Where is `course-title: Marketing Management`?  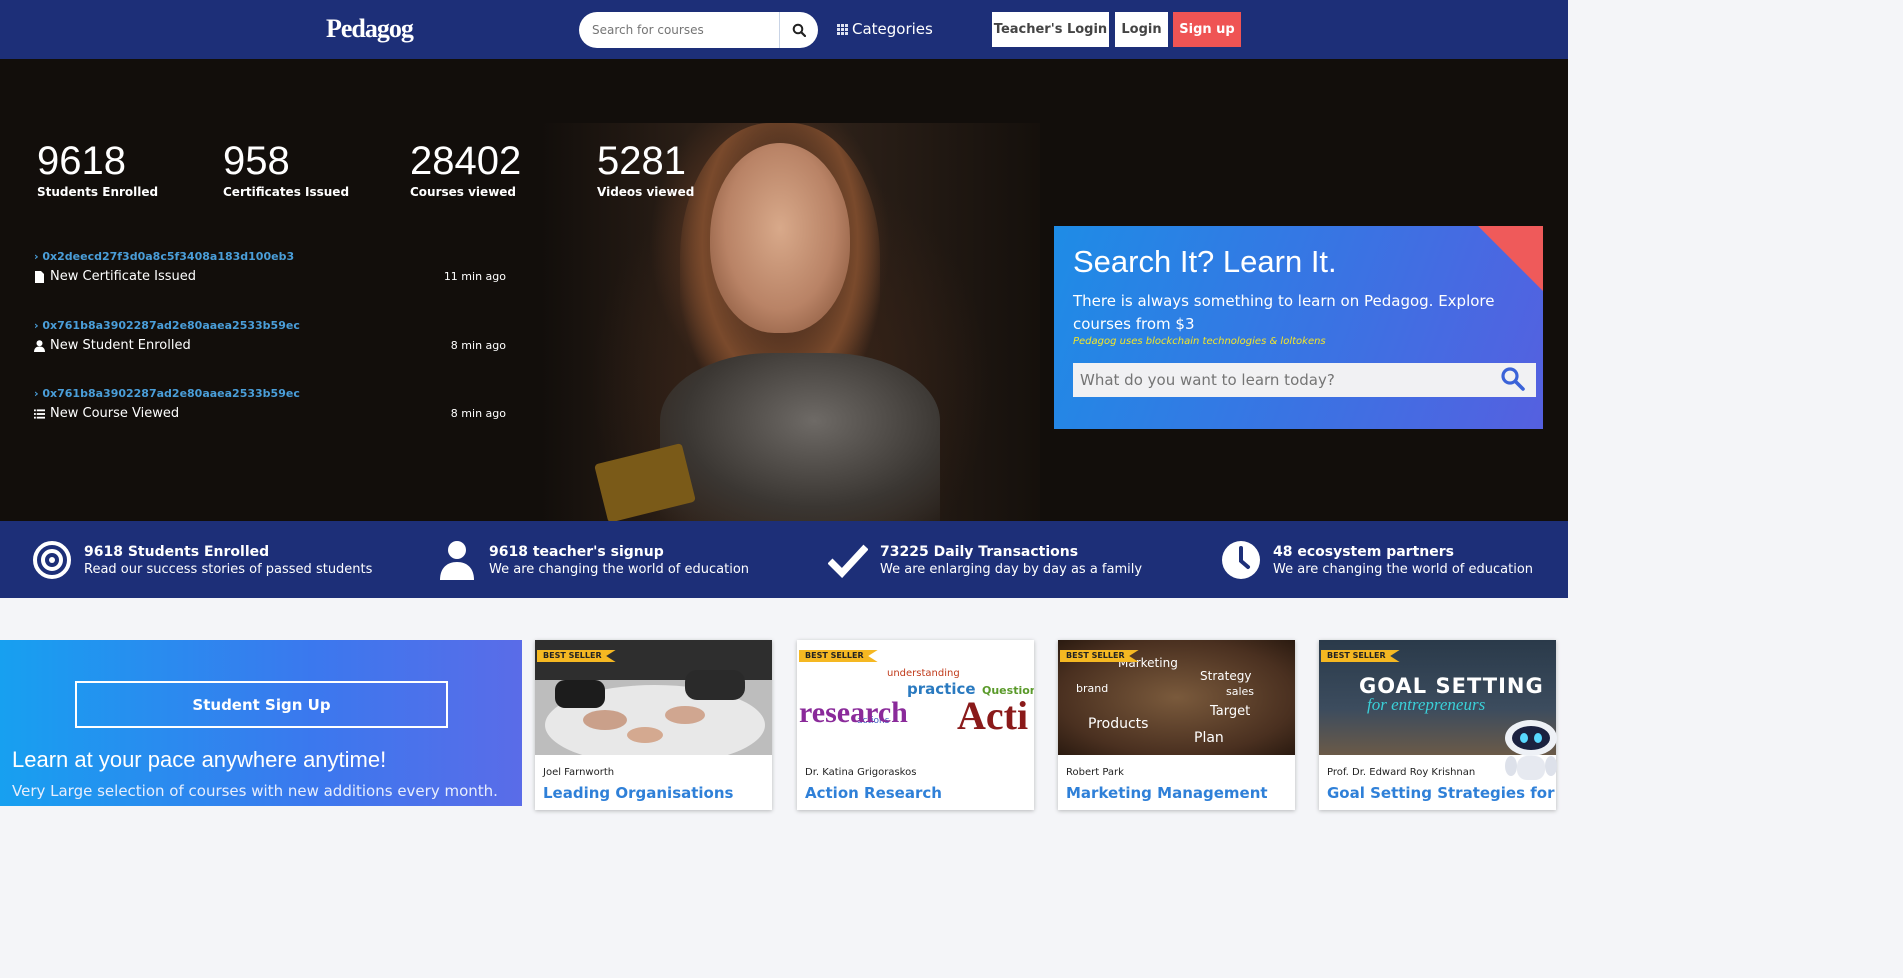
course-title: Marketing Management is located at coordinates (1167, 793).